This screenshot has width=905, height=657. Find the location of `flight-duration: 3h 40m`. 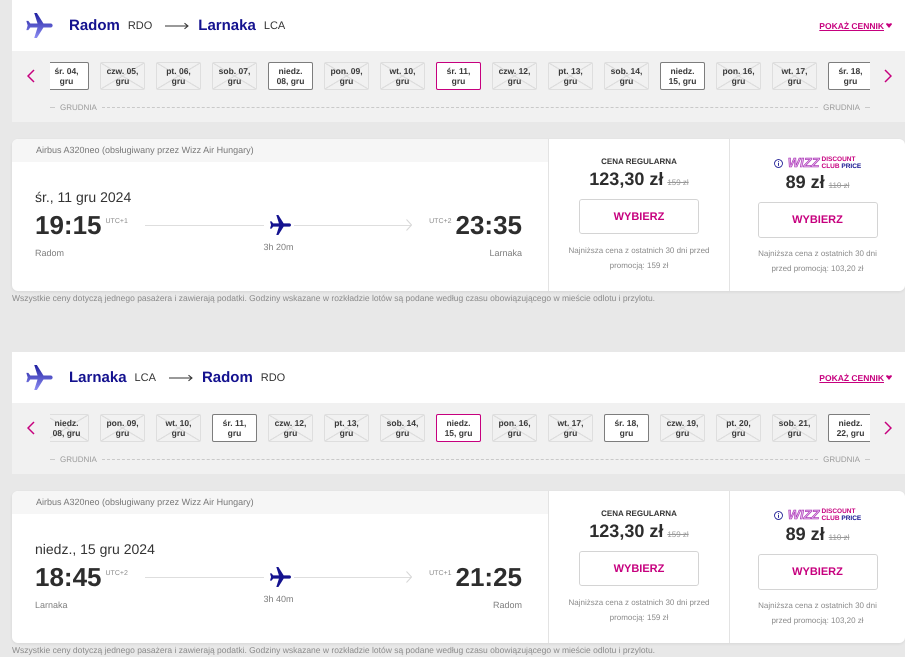

flight-duration: 3h 40m is located at coordinates (278, 599).